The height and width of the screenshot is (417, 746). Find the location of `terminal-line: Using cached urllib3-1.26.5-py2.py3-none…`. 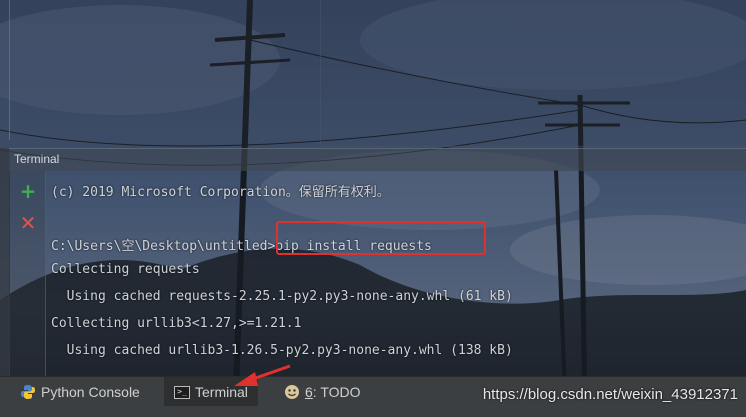

terminal-line: Using cached urllib3-1.26.5-py2.py3-none… is located at coordinates (282, 350).